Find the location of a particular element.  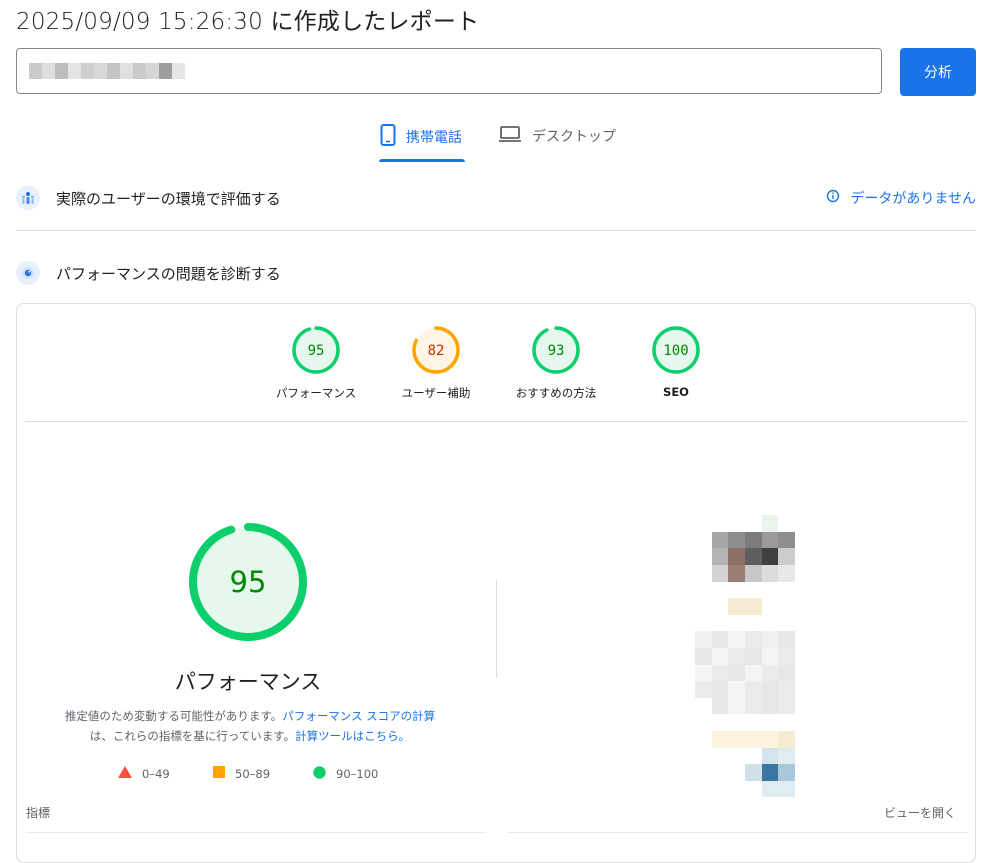

tab-desktop: デスクトップ is located at coordinates (557, 143).